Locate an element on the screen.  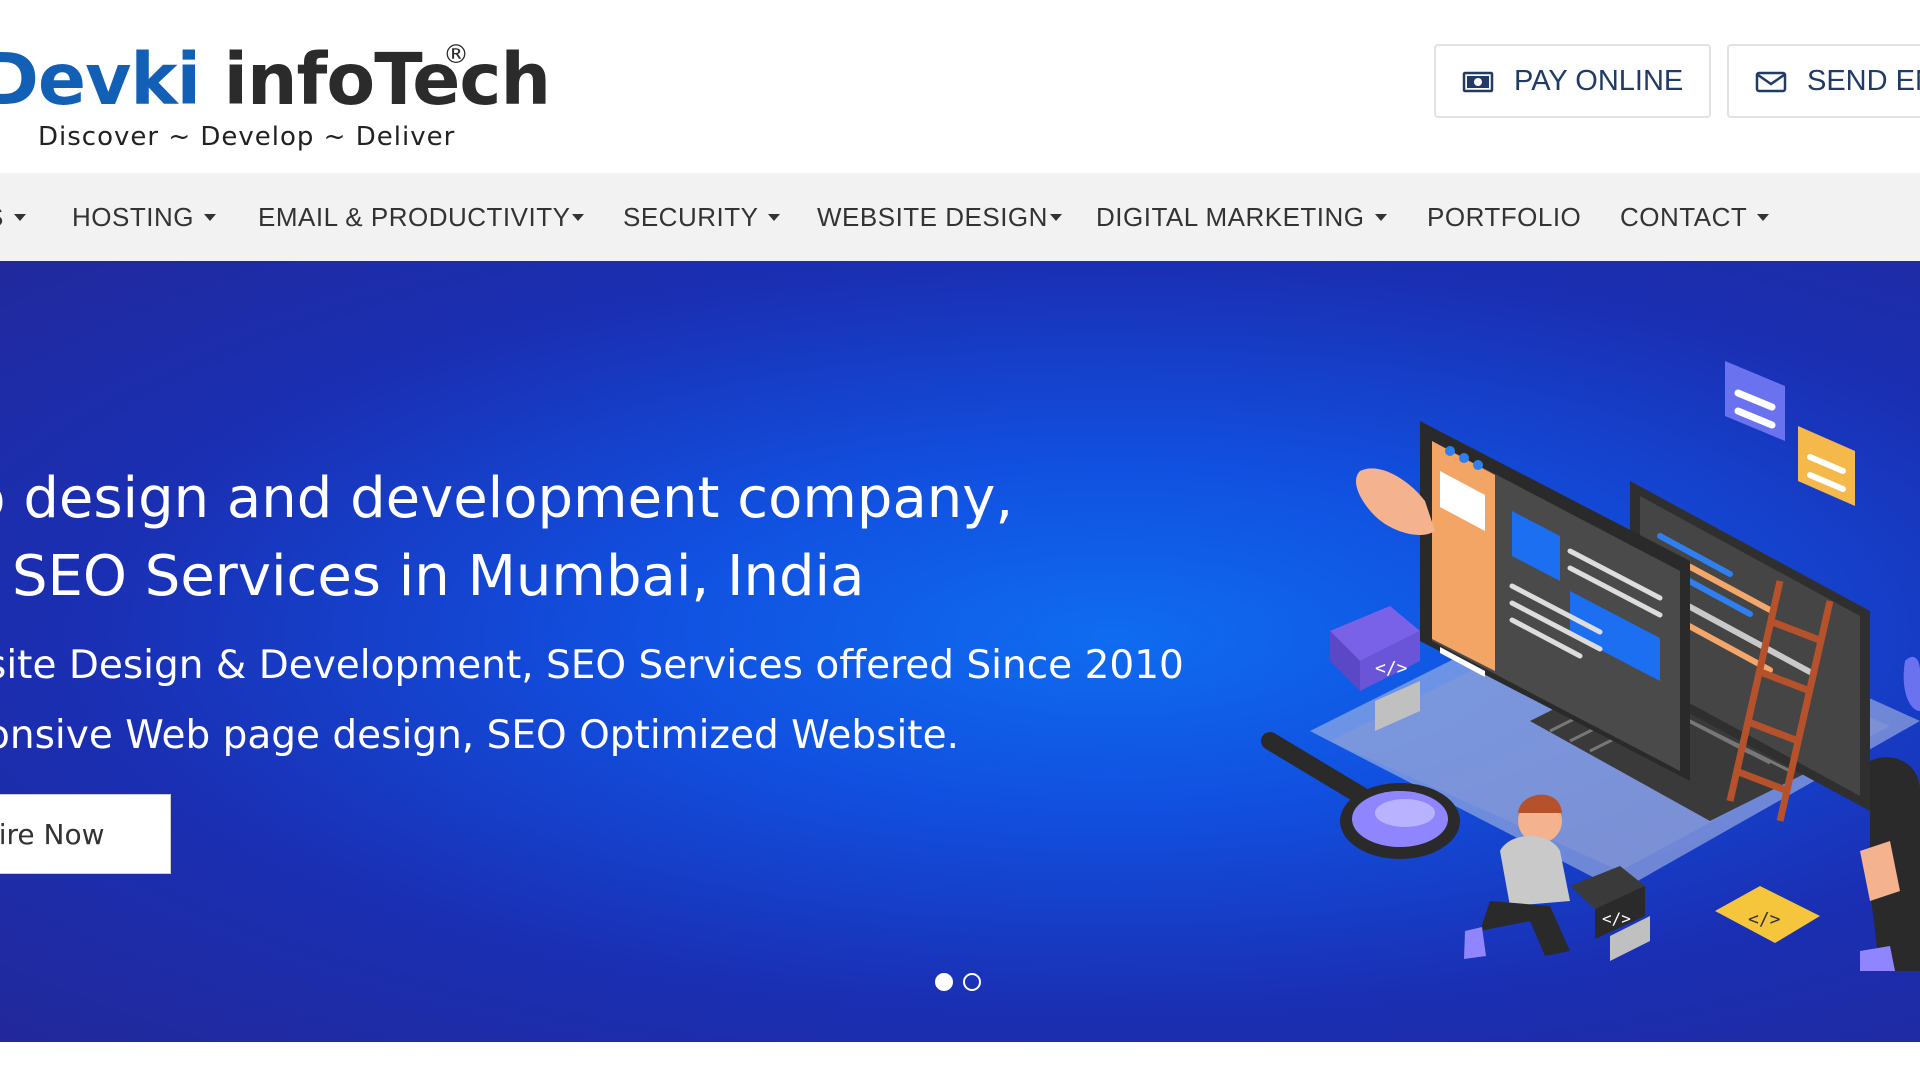
nav-label: DIGITAL MARKETING is located at coordinates (1230, 216).